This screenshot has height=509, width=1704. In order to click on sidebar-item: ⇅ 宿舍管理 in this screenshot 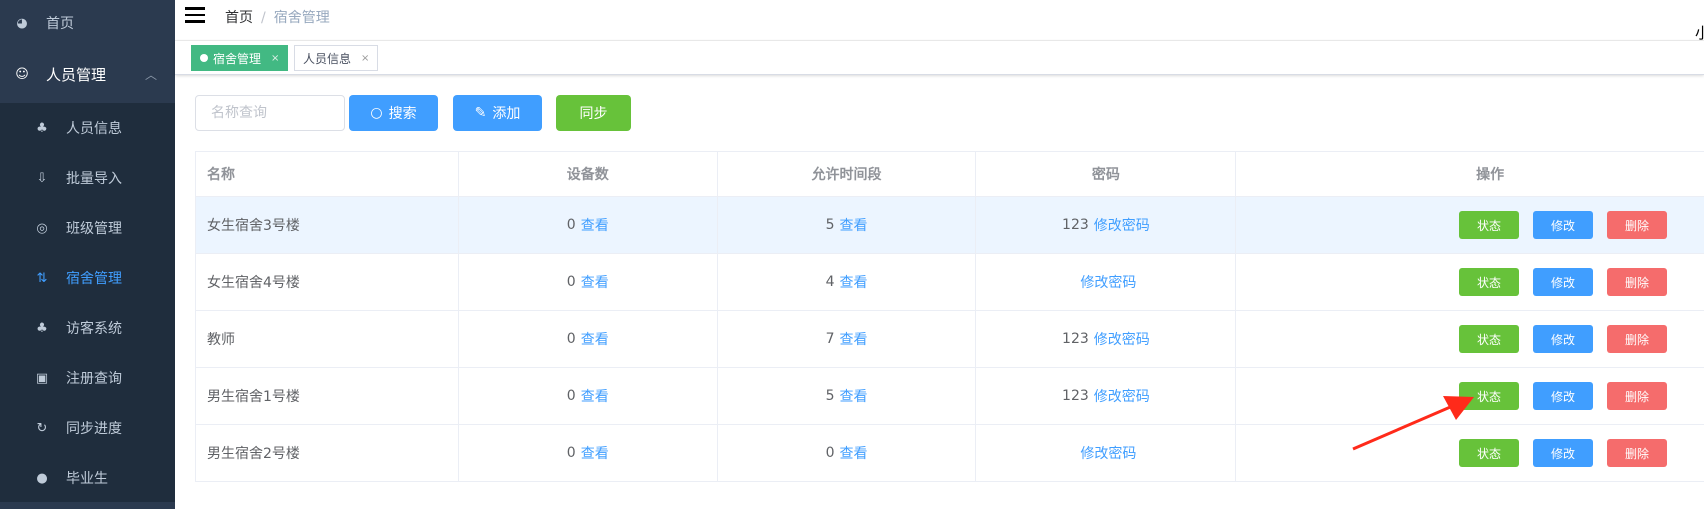, I will do `click(87, 278)`.